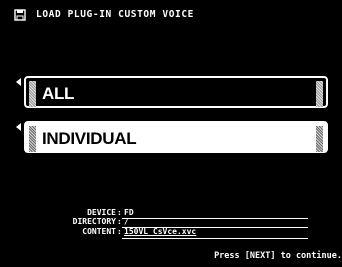 The height and width of the screenshot is (267, 342). I want to click on device-underline, so click(215, 218).